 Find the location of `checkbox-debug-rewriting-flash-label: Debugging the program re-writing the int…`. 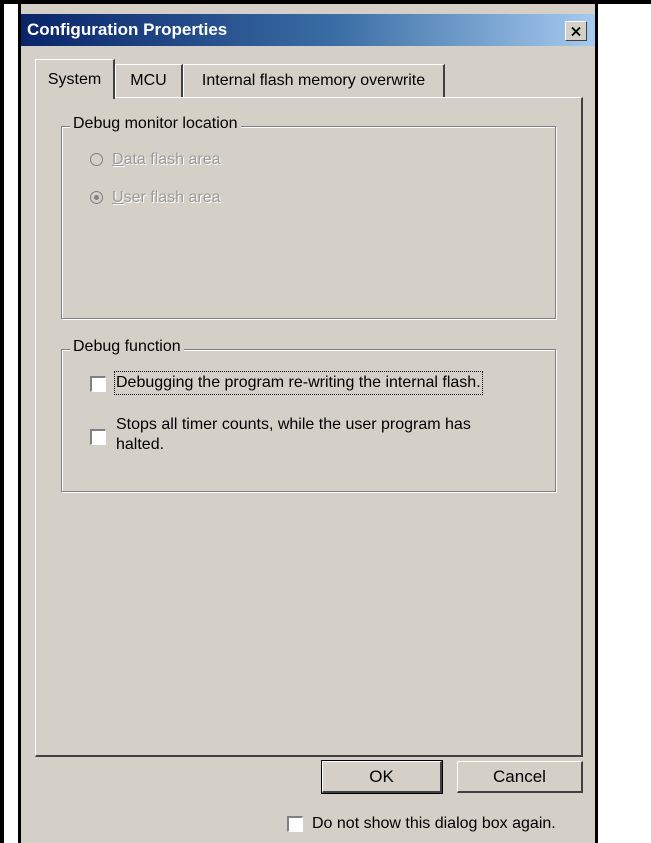

checkbox-debug-rewriting-flash-label: Debugging the program re-writing the int… is located at coordinates (298, 383).